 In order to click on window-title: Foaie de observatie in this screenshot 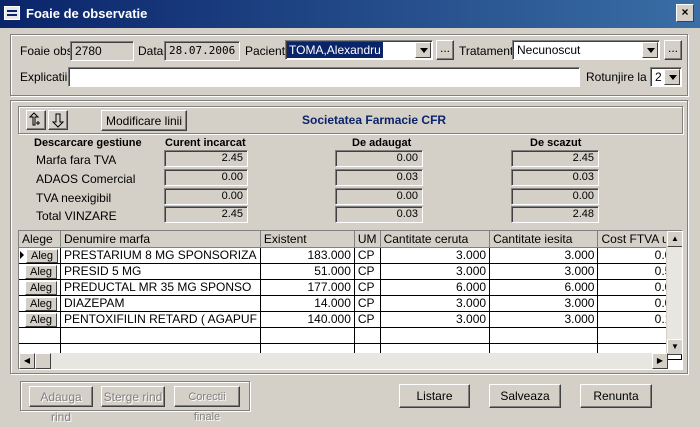, I will do `click(87, 13)`.